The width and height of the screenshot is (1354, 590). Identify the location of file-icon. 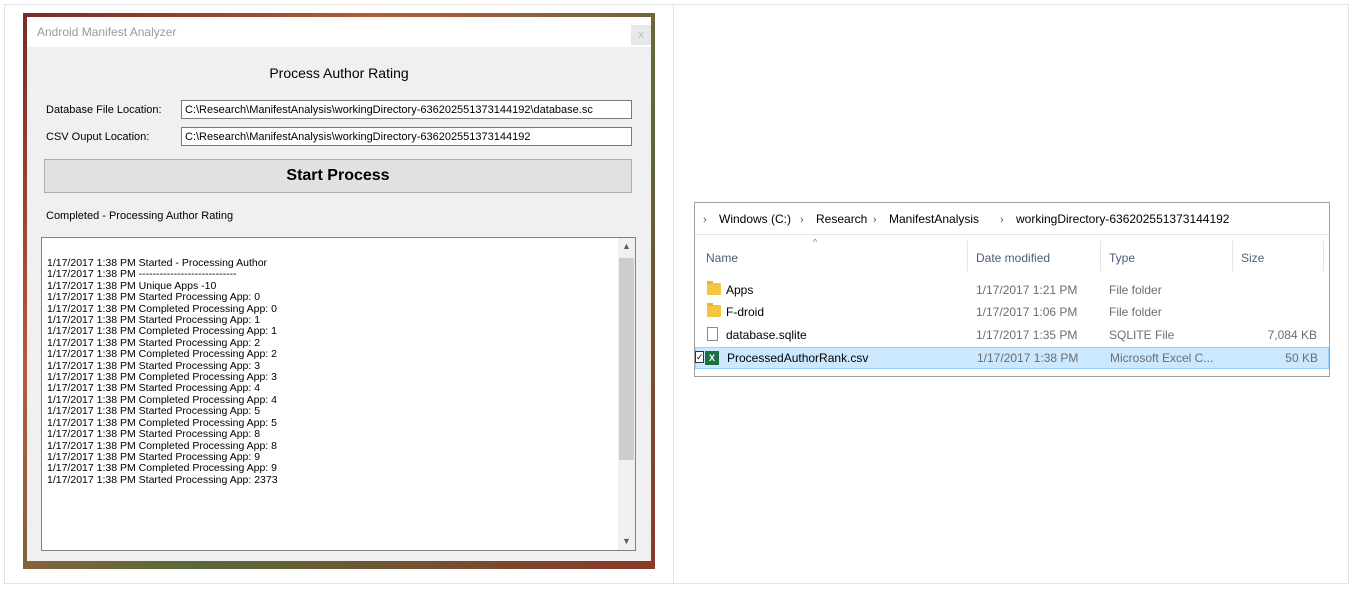
(712, 334).